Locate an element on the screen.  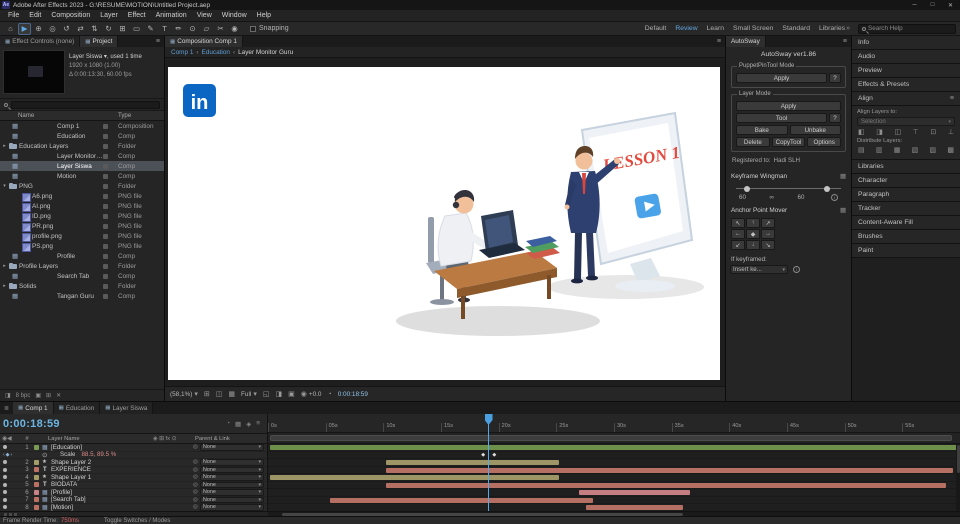
insert-keyframe-dropdown: Insert ke... ▾ is located at coordinates (759, 269).